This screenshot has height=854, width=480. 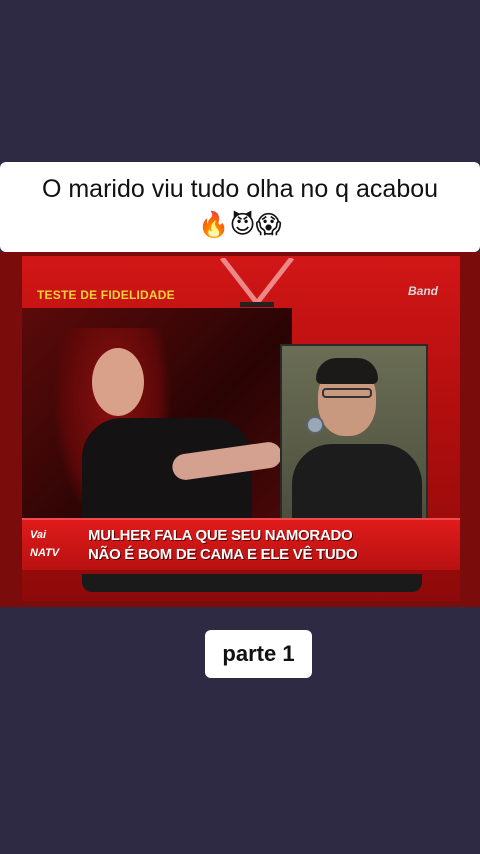 What do you see at coordinates (347, 393) in the screenshot?
I see `glasses` at bounding box center [347, 393].